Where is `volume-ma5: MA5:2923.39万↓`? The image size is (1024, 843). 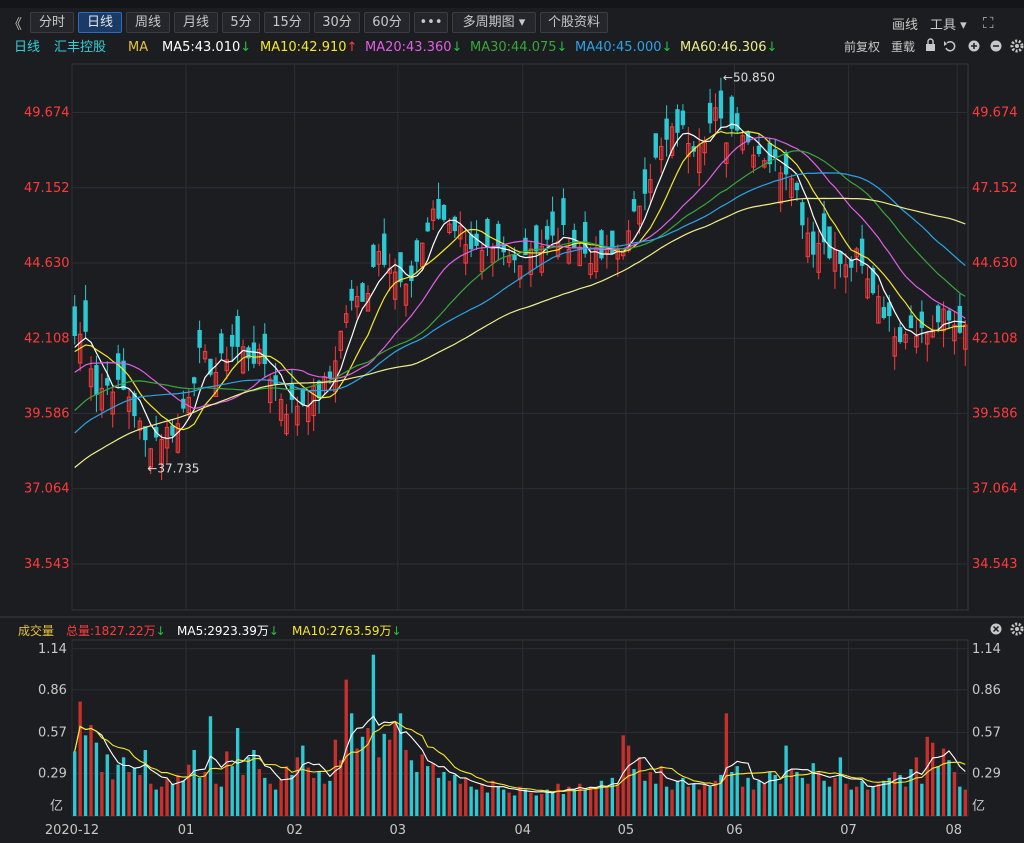
volume-ma5: MA5:2923.39万↓ is located at coordinates (228, 631).